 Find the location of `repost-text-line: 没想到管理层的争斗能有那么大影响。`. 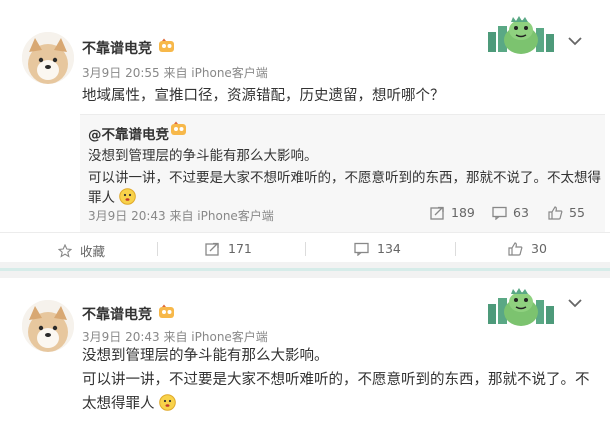

repost-text-line: 没想到管理层的争斗能有那么大影响。 is located at coordinates (203, 156).